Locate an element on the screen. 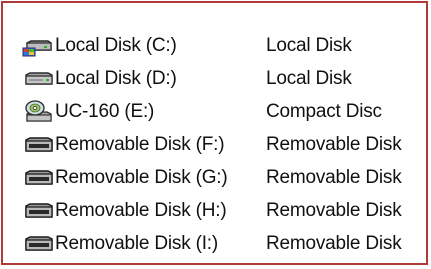  drive-name: Removable Disk (I:) is located at coordinates (137, 243).